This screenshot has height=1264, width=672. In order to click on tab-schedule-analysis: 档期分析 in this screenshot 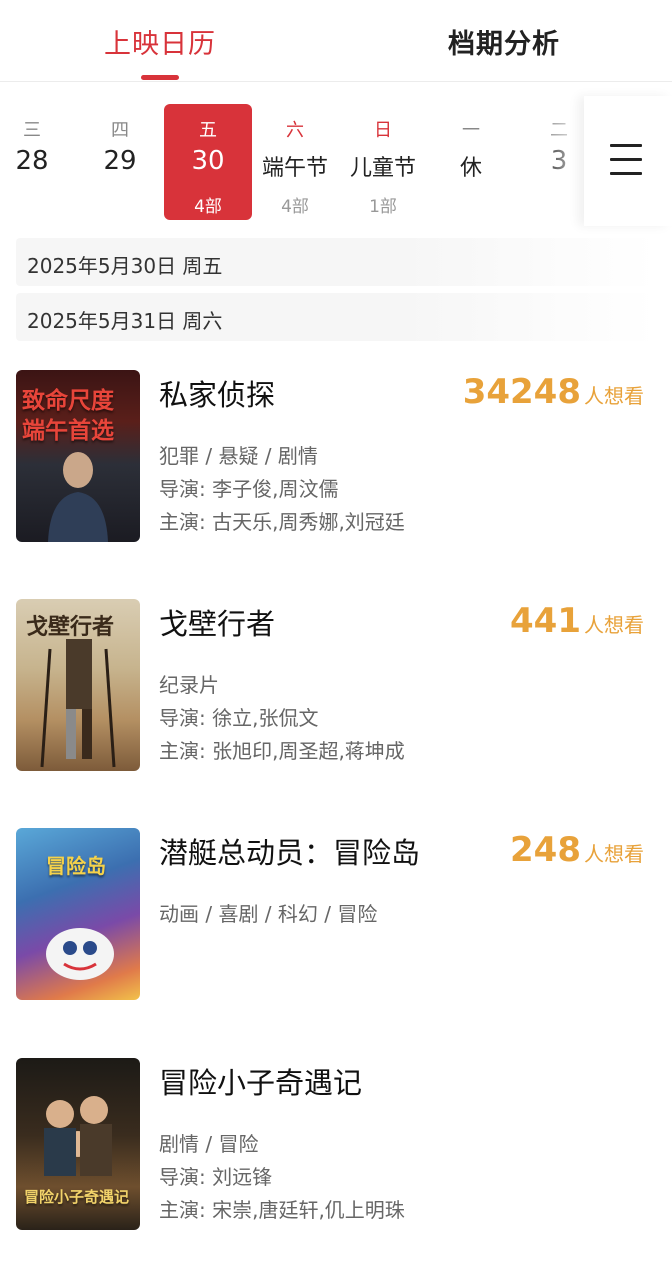, I will do `click(504, 41)`.